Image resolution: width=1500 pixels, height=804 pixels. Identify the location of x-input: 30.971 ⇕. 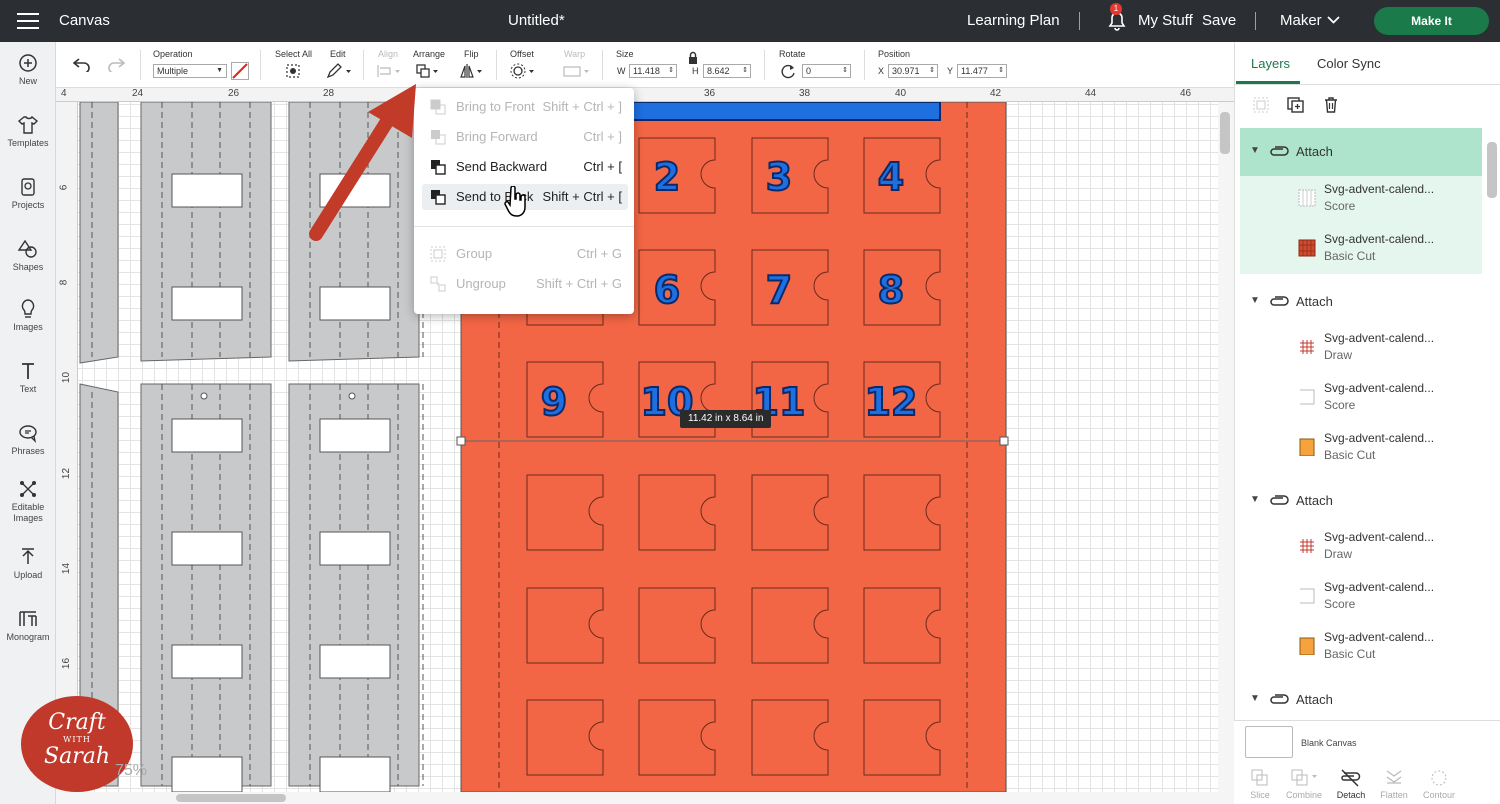
(913, 71).